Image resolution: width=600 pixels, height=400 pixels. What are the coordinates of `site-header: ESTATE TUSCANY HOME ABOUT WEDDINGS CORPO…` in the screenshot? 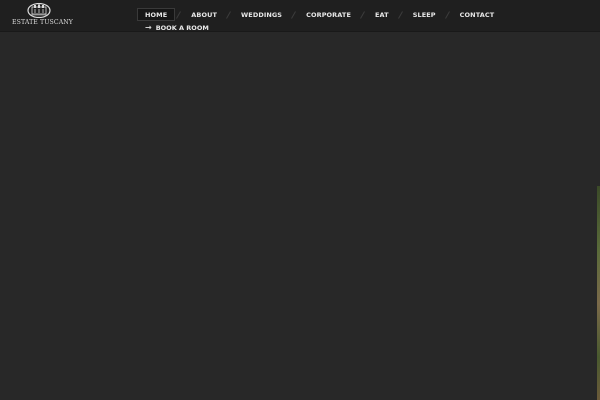 It's located at (300, 16).